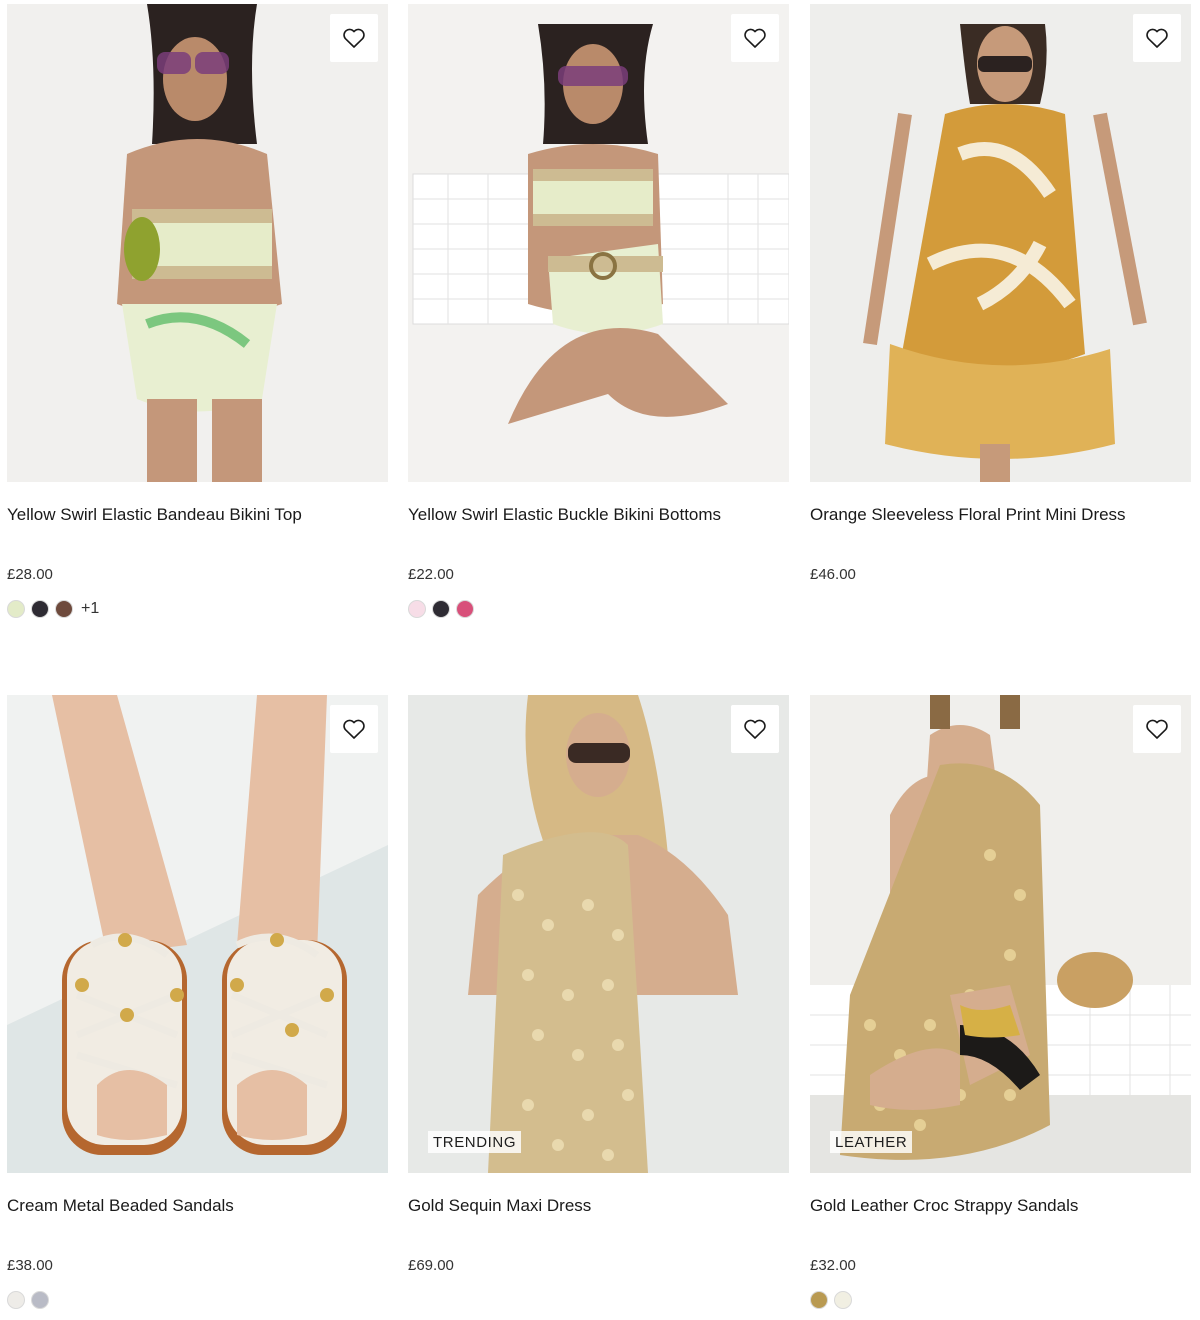  Describe the element at coordinates (833, 574) in the screenshot. I see `product-price: £46.00` at that location.